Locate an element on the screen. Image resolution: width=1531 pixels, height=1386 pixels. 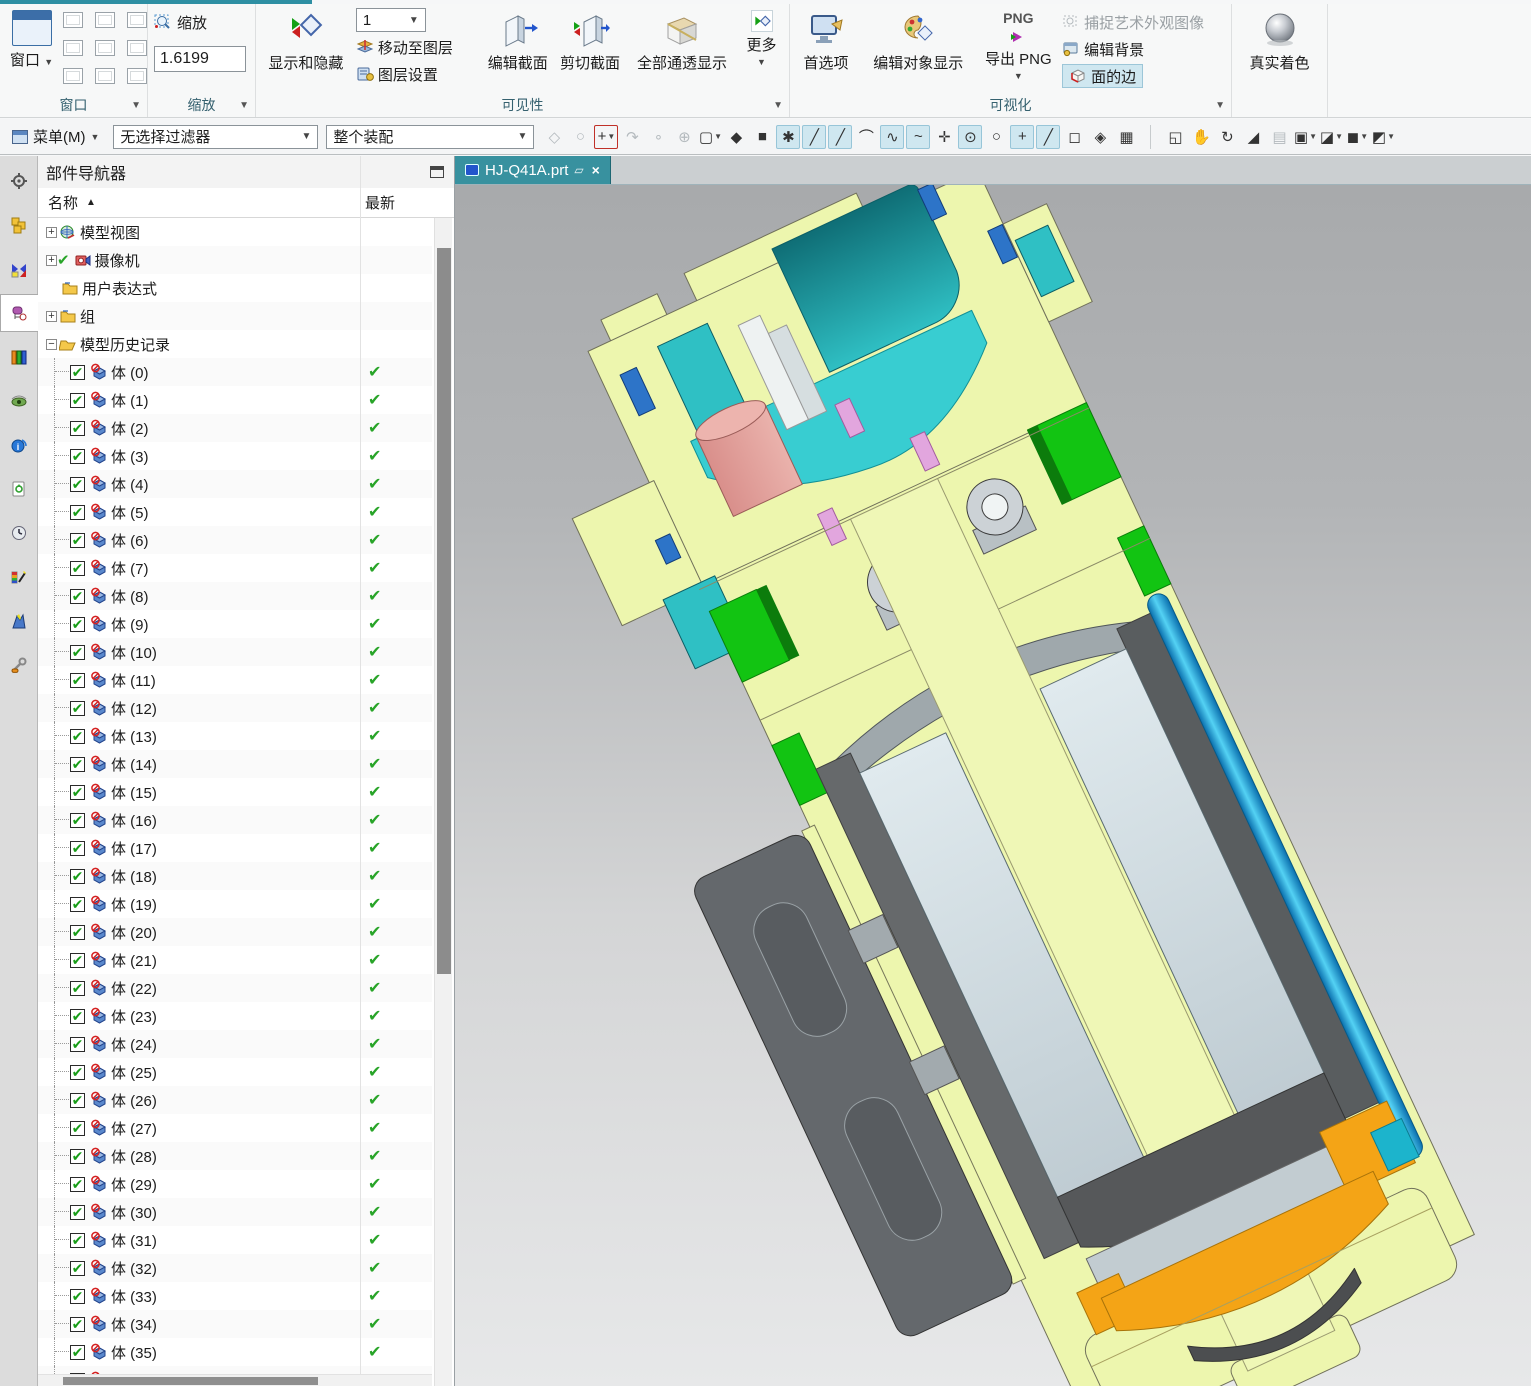
resource-bar-item-part-navigator-icon is located at coordinates (19, 313).